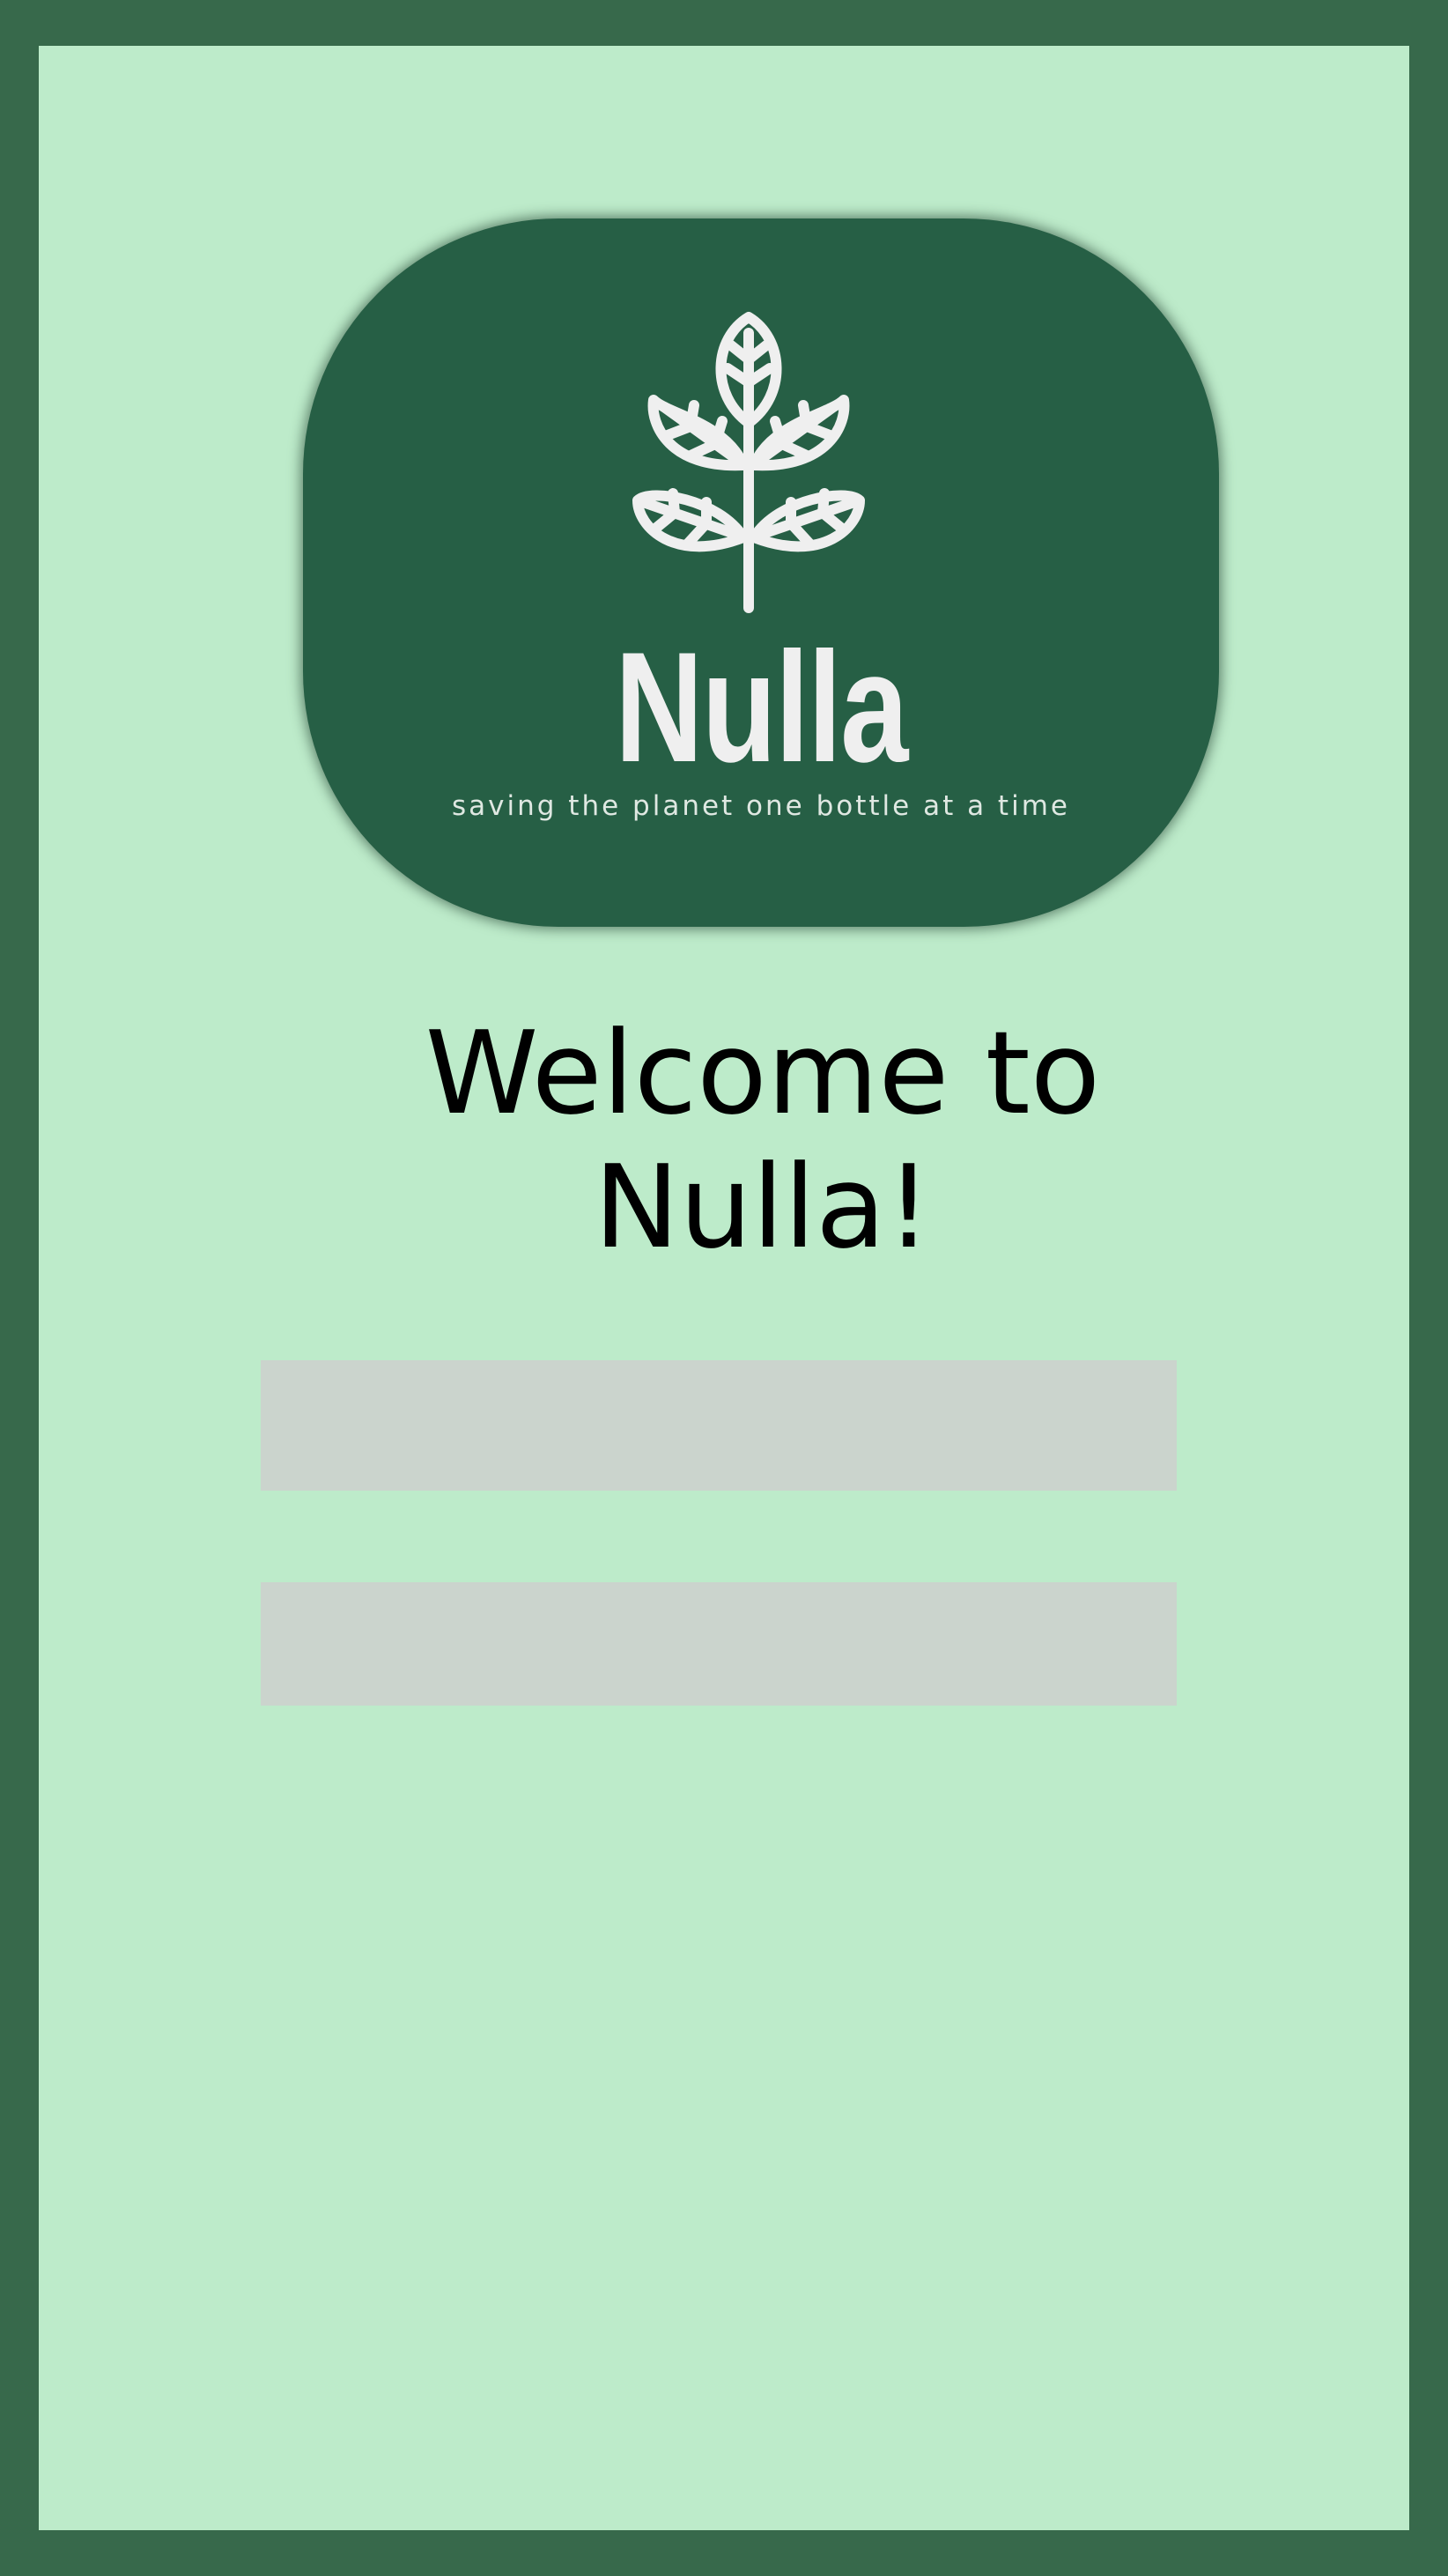 The image size is (1448, 2576). What do you see at coordinates (749, 462) in the screenshot?
I see `leaf-branch-icon` at bounding box center [749, 462].